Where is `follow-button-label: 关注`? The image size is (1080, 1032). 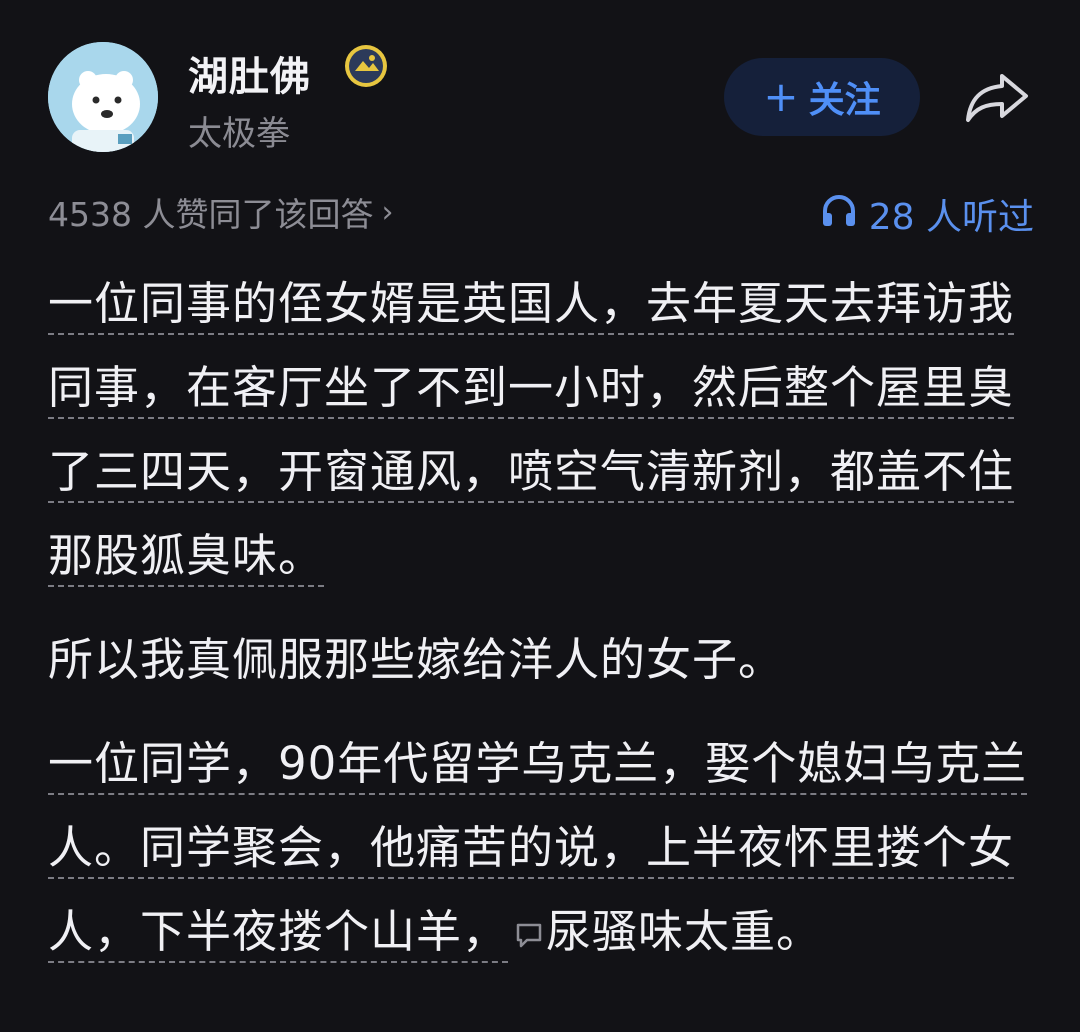
follow-button-label: 关注 is located at coordinates (844, 100).